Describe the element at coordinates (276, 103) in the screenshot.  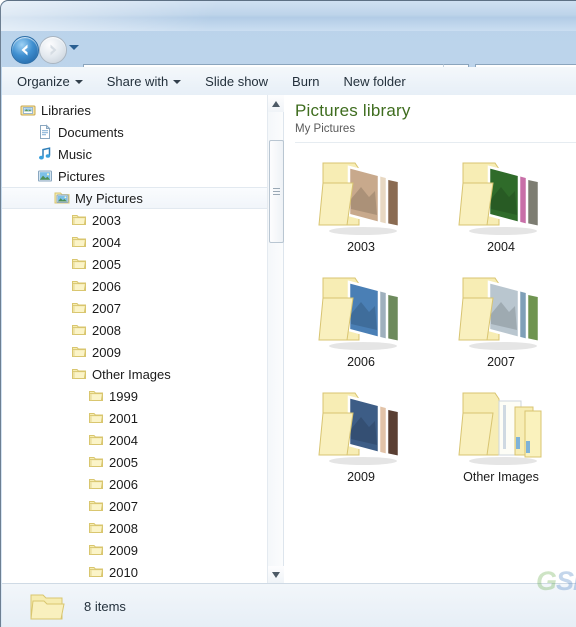
I see `scroll-up-icon` at that location.